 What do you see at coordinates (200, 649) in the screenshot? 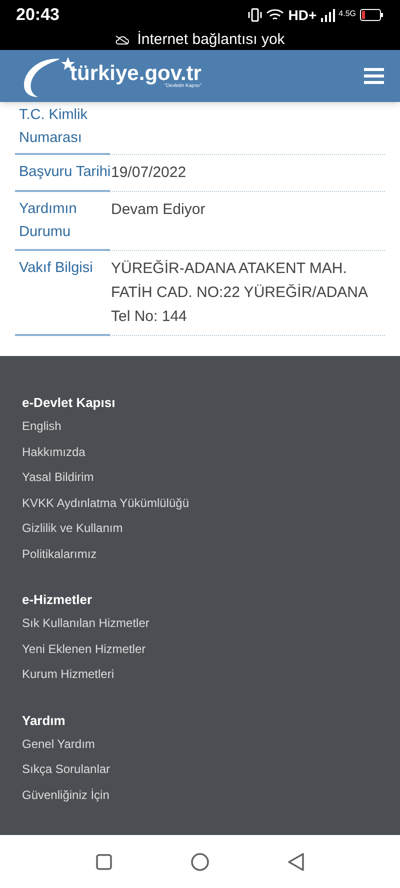
I see `footer-link: Yeni Eklenen Hizmetler` at bounding box center [200, 649].